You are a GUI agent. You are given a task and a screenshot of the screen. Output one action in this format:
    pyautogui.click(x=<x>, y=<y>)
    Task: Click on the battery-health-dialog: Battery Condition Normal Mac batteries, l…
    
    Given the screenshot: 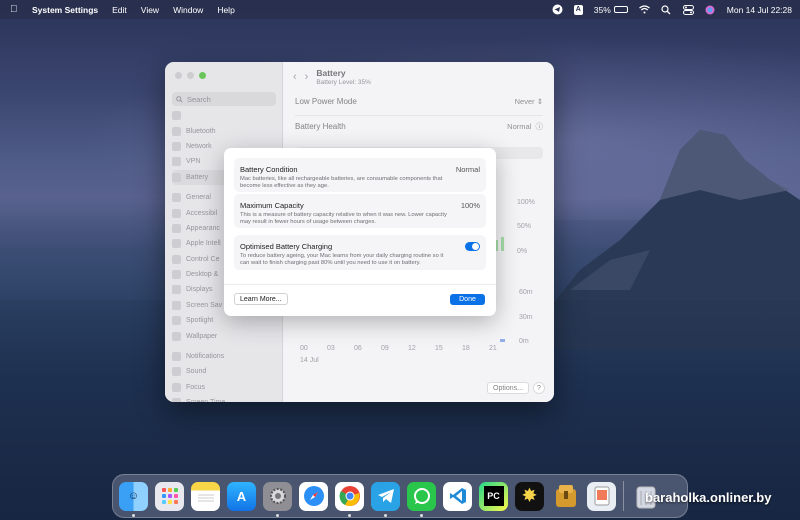 What is the action you would take?
    pyautogui.click(x=360, y=232)
    